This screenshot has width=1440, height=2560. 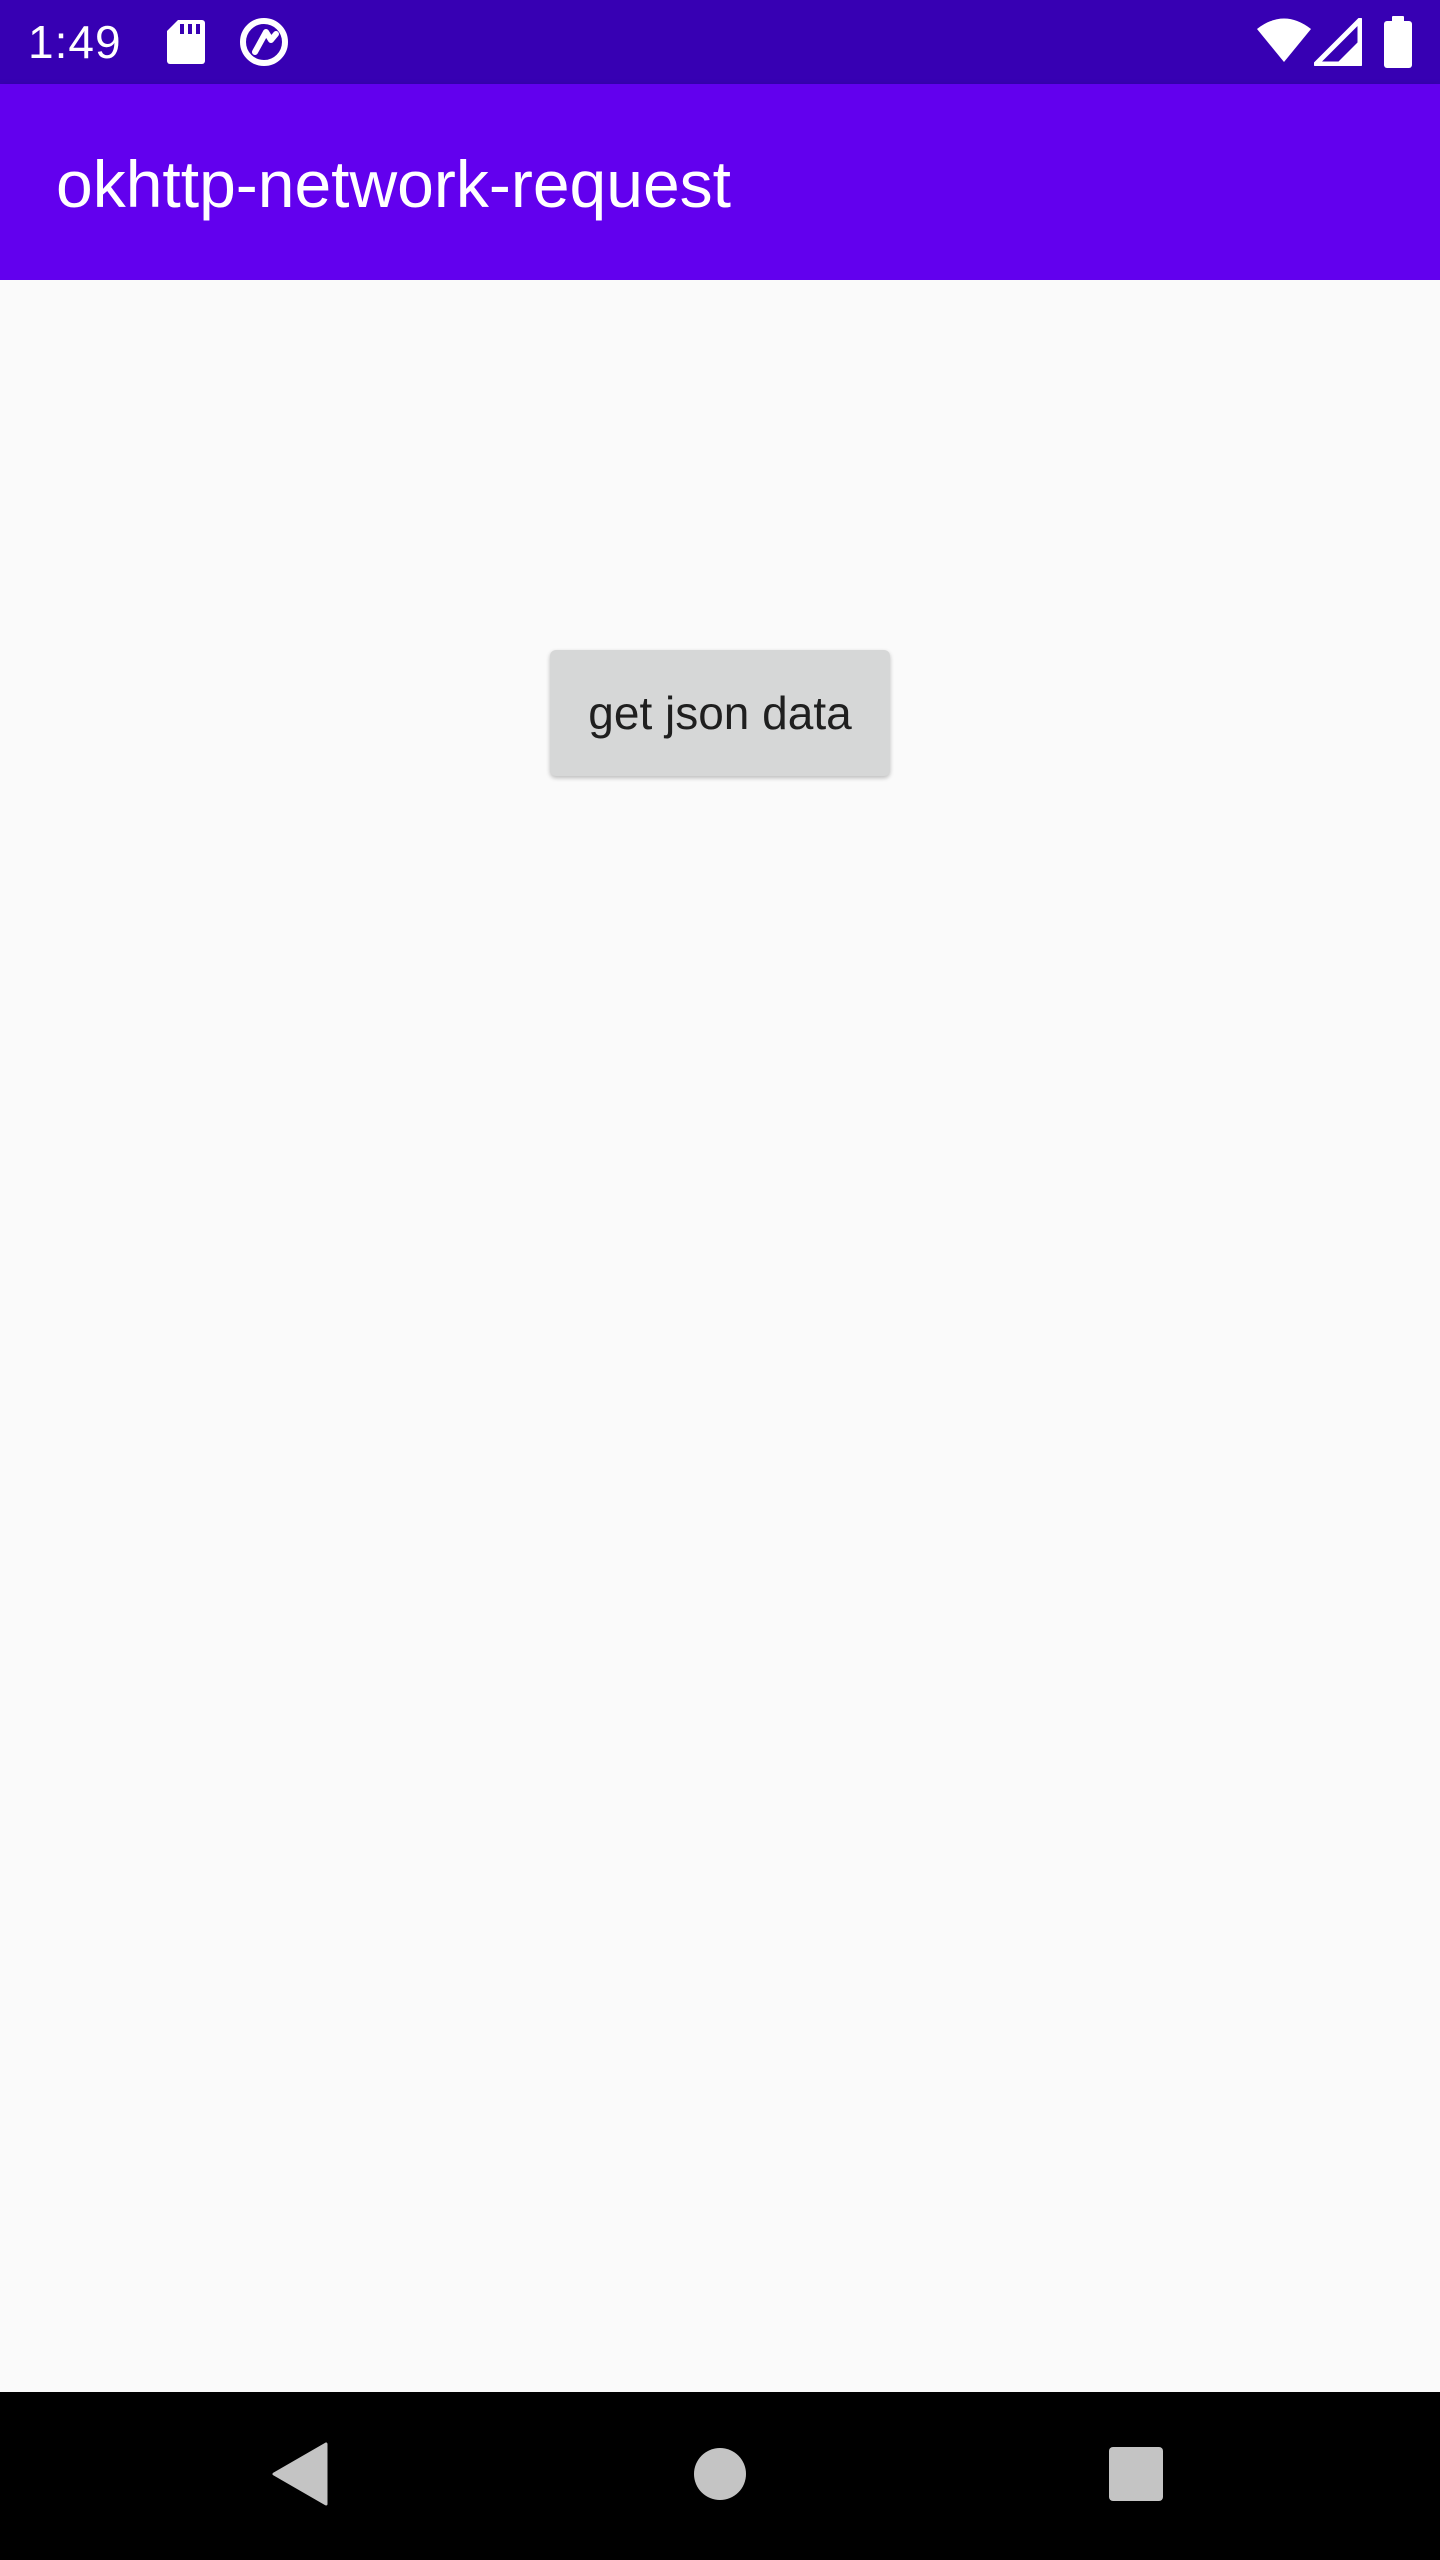 I want to click on recents-icon, so click(x=1136, y=2474).